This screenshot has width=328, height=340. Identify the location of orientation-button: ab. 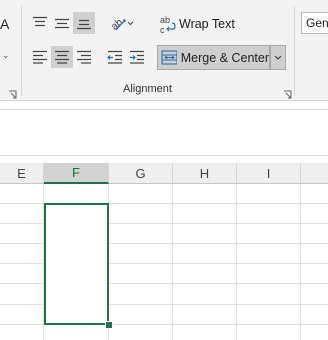
(121, 23).